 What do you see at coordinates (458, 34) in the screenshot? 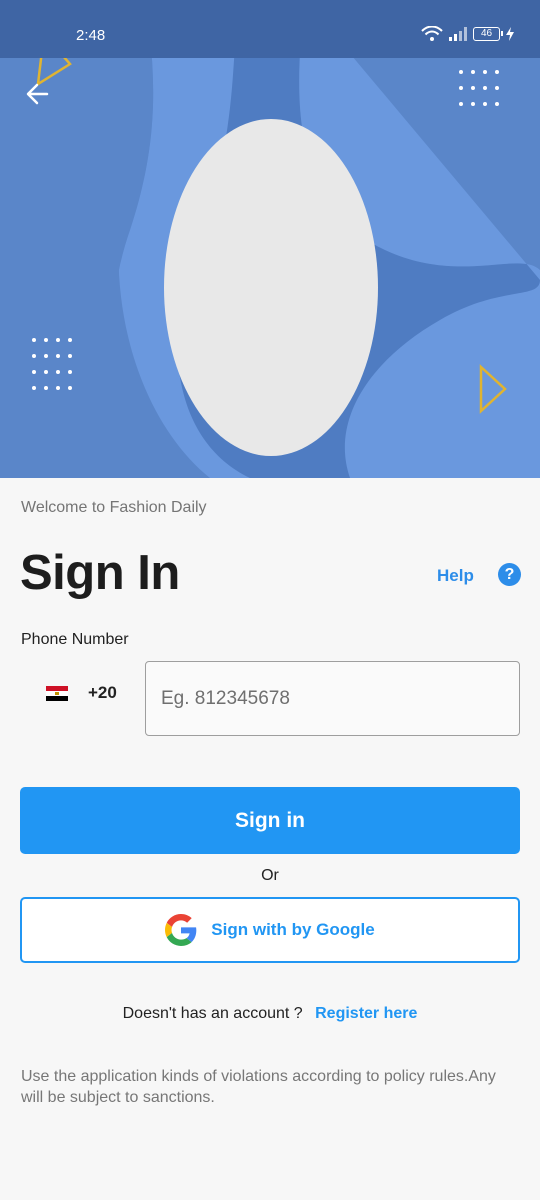
I see `signal-icon` at bounding box center [458, 34].